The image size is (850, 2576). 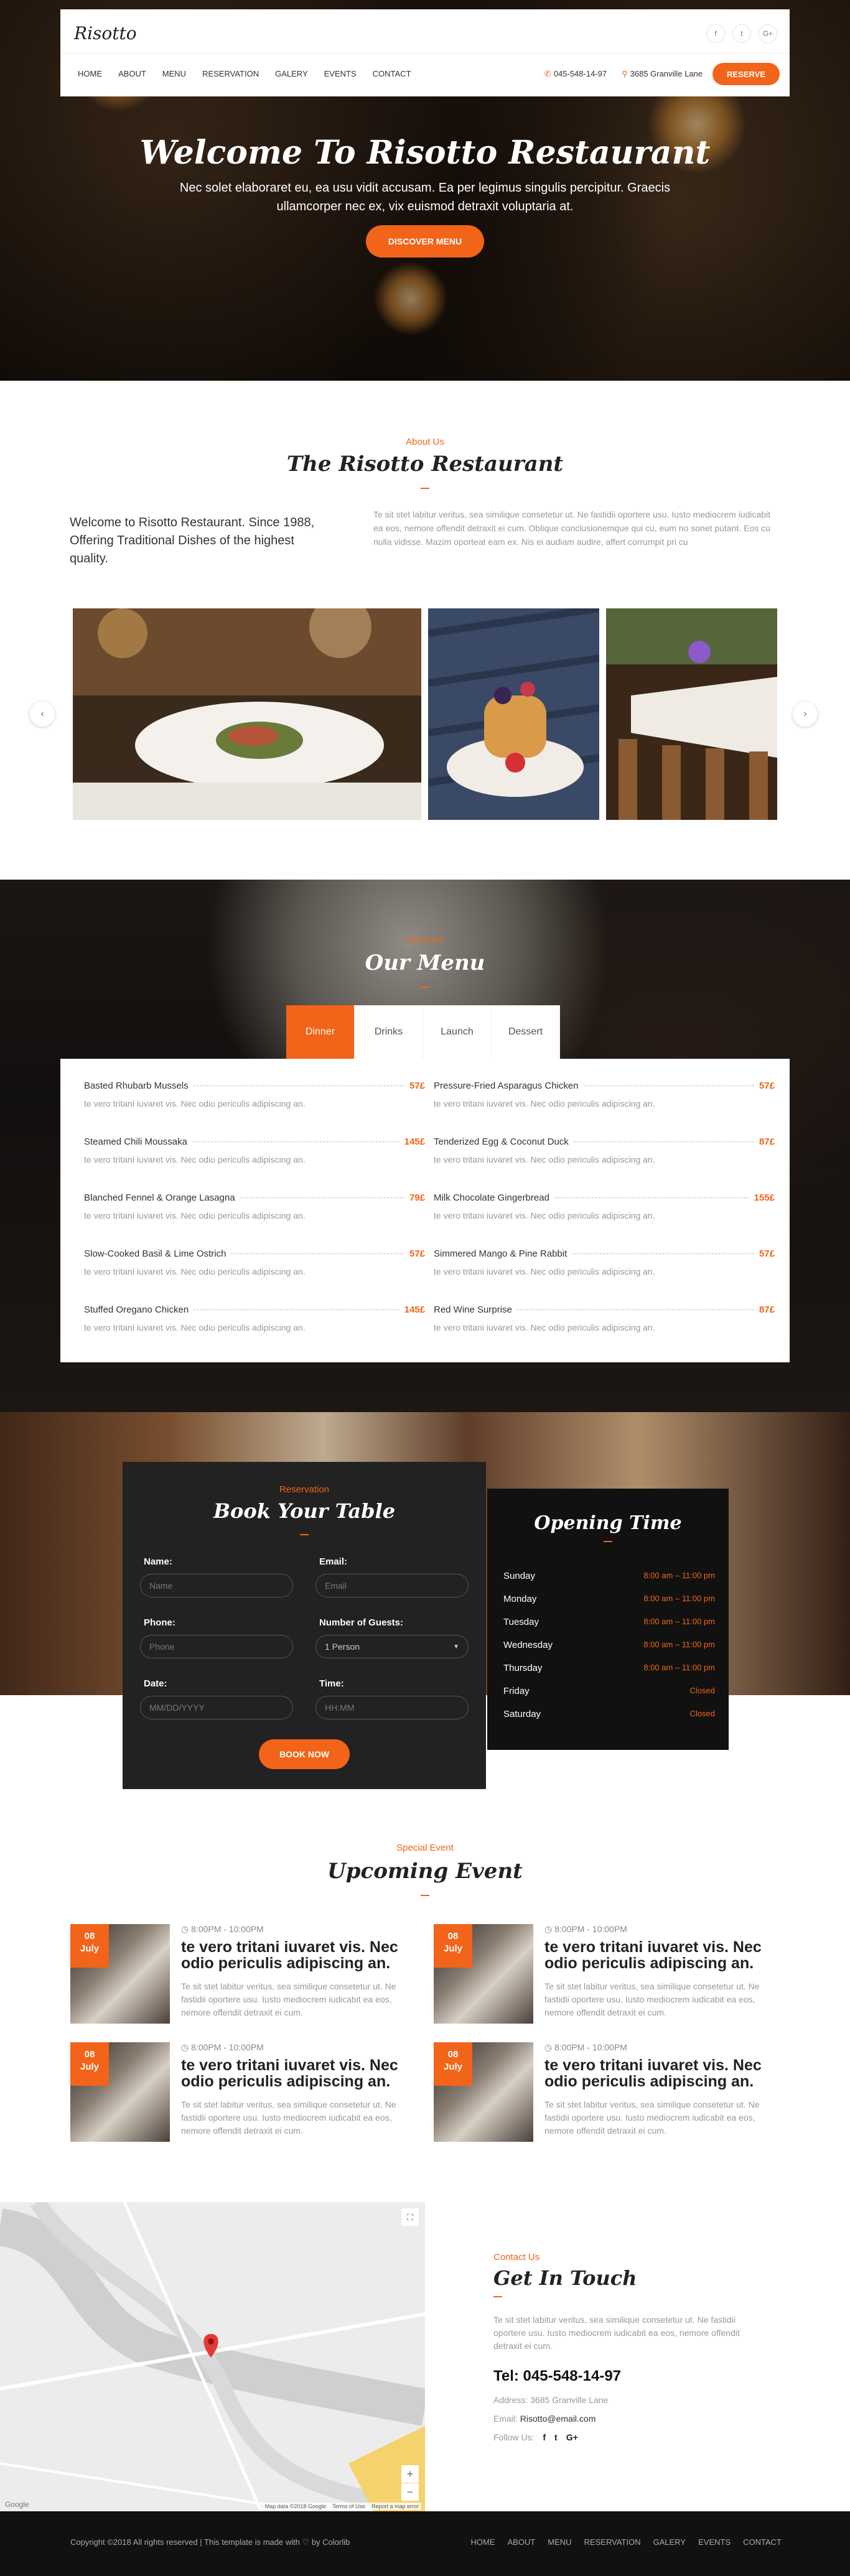 I want to click on event-date-badge: 08 July, so click(x=90, y=1946).